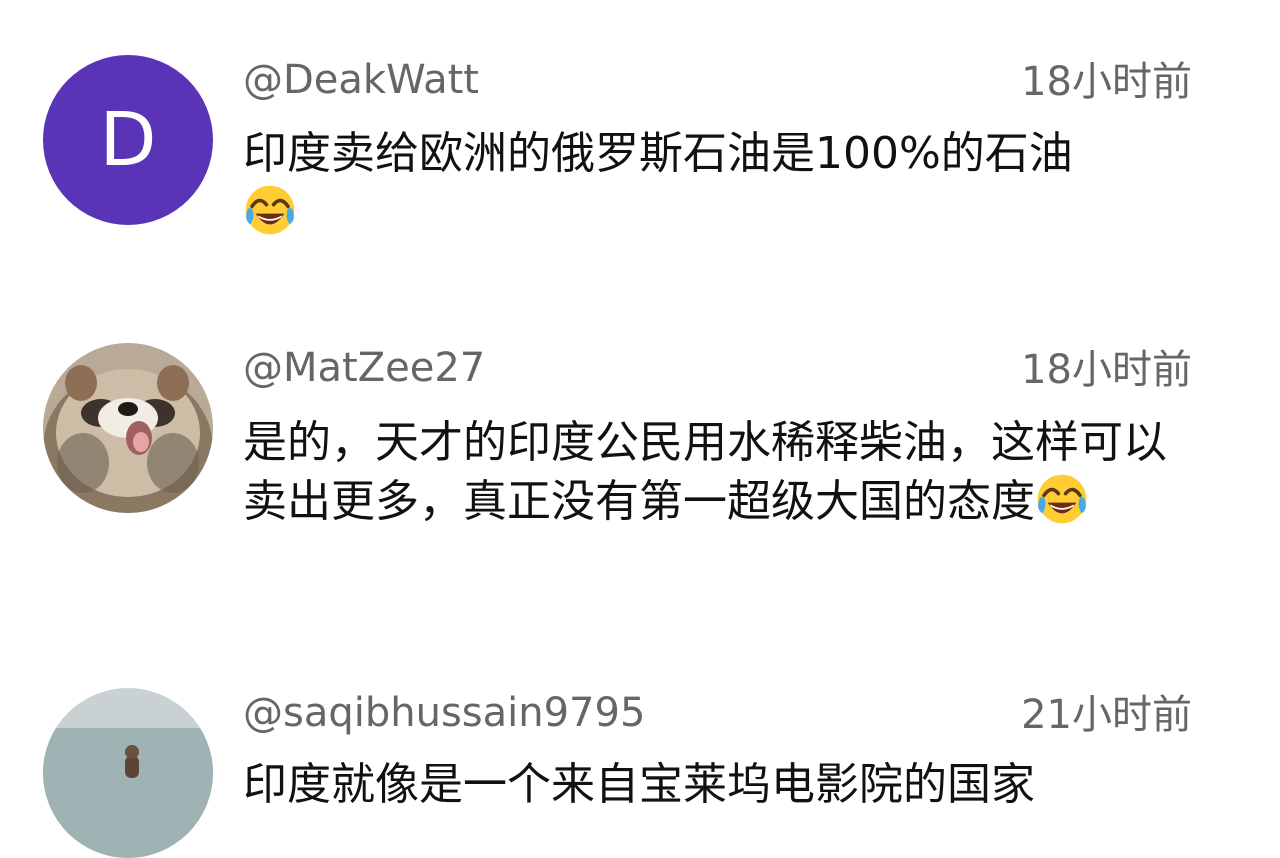 The image size is (1280, 858). I want to click on comment-username: @MatZee27, so click(364, 368).